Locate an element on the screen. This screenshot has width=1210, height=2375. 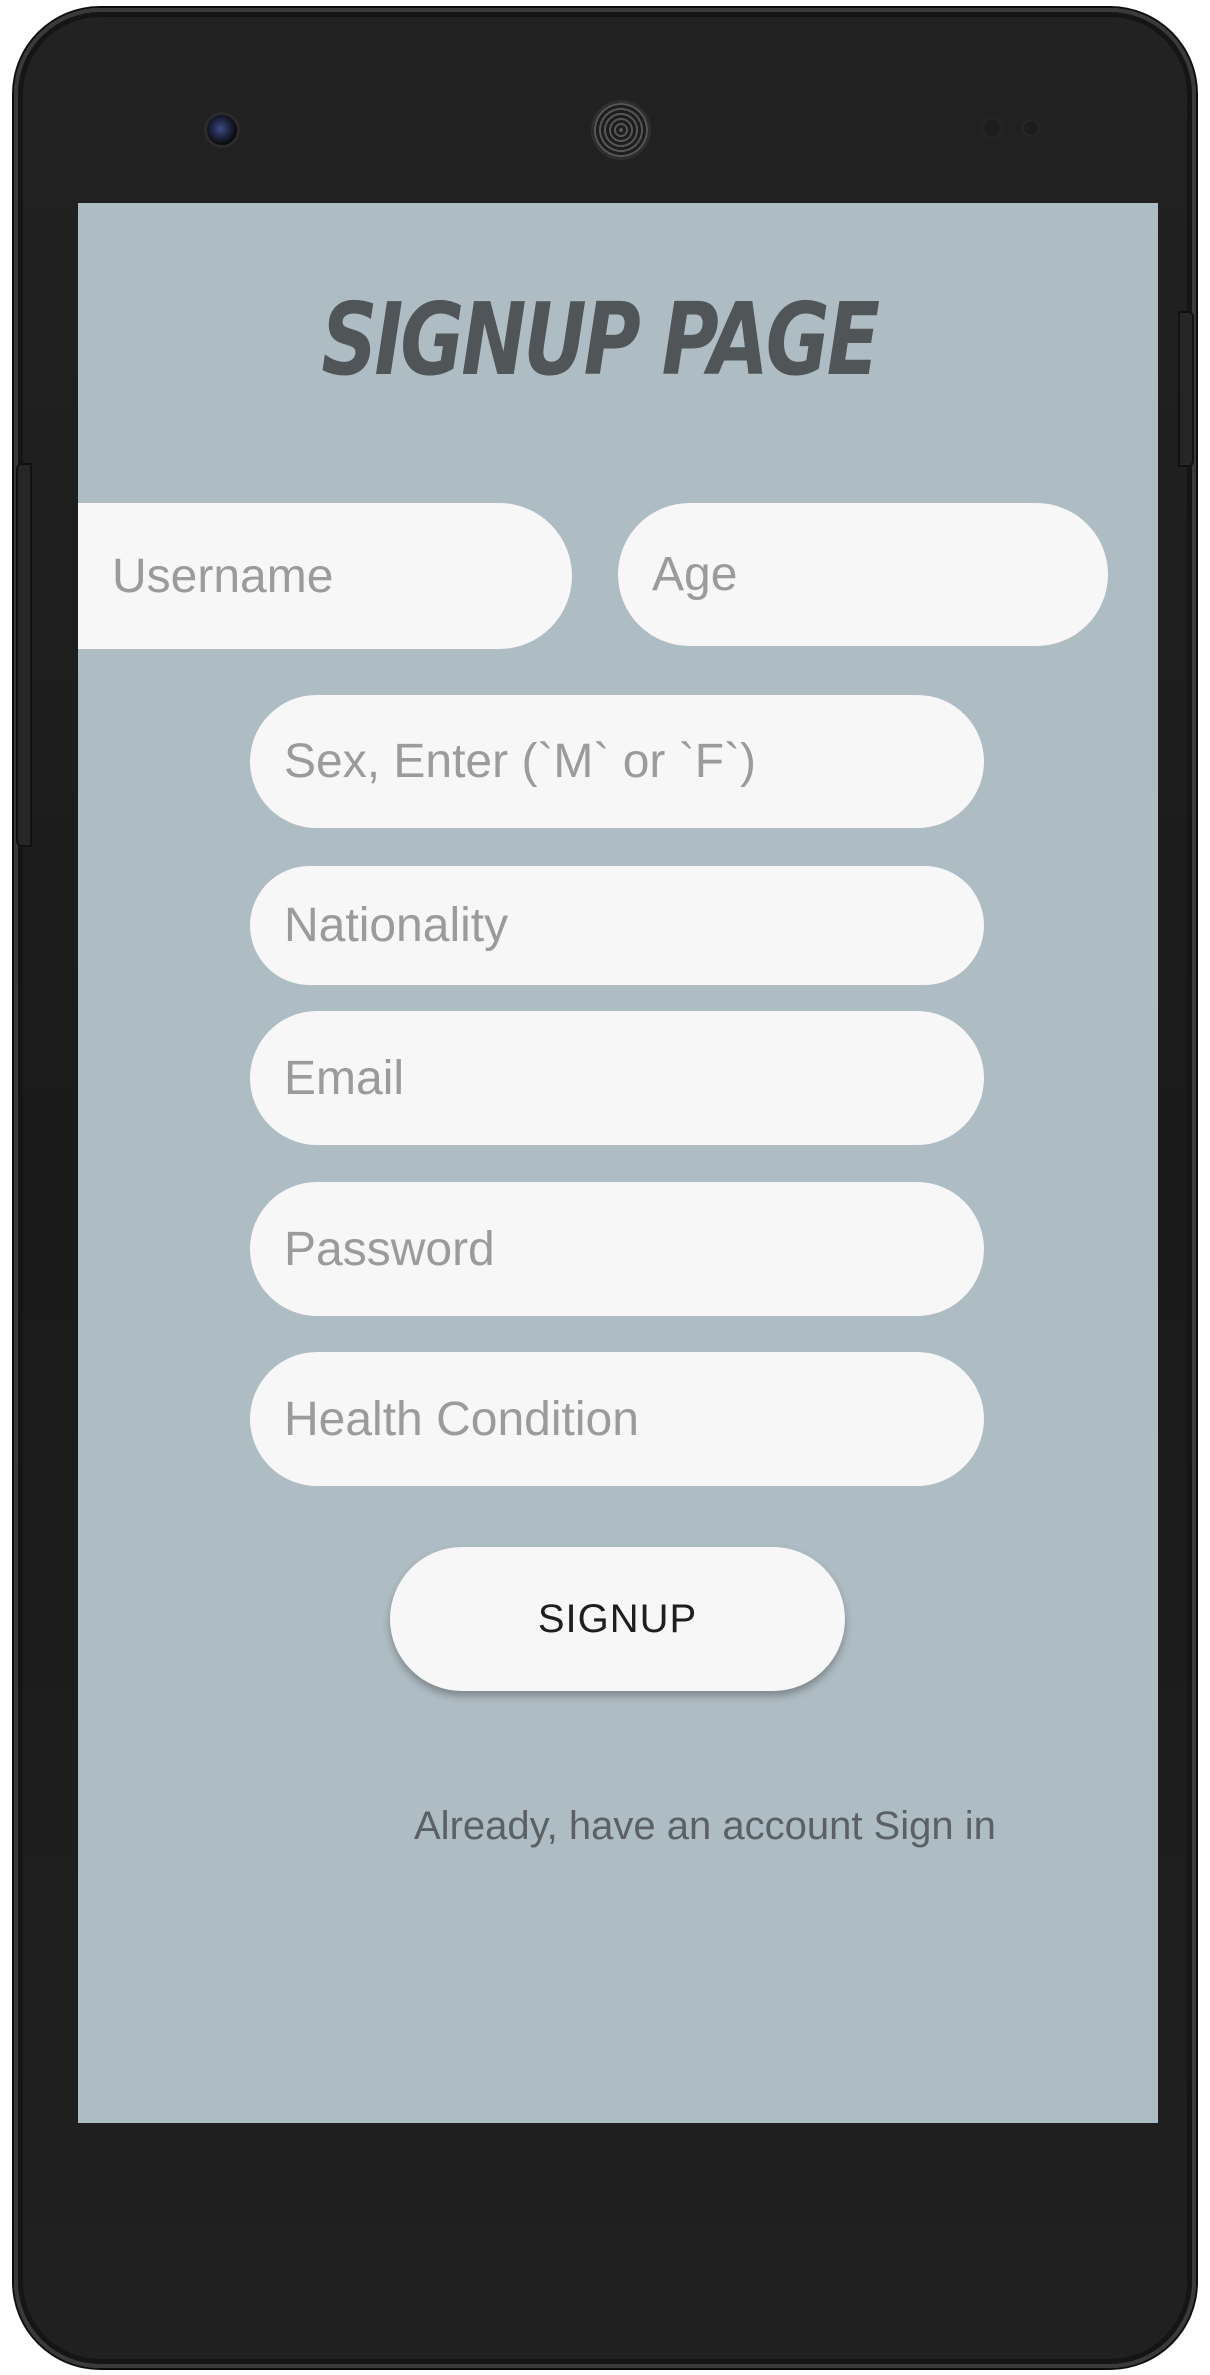
light-sensor-icon is located at coordinates (1031, 128).